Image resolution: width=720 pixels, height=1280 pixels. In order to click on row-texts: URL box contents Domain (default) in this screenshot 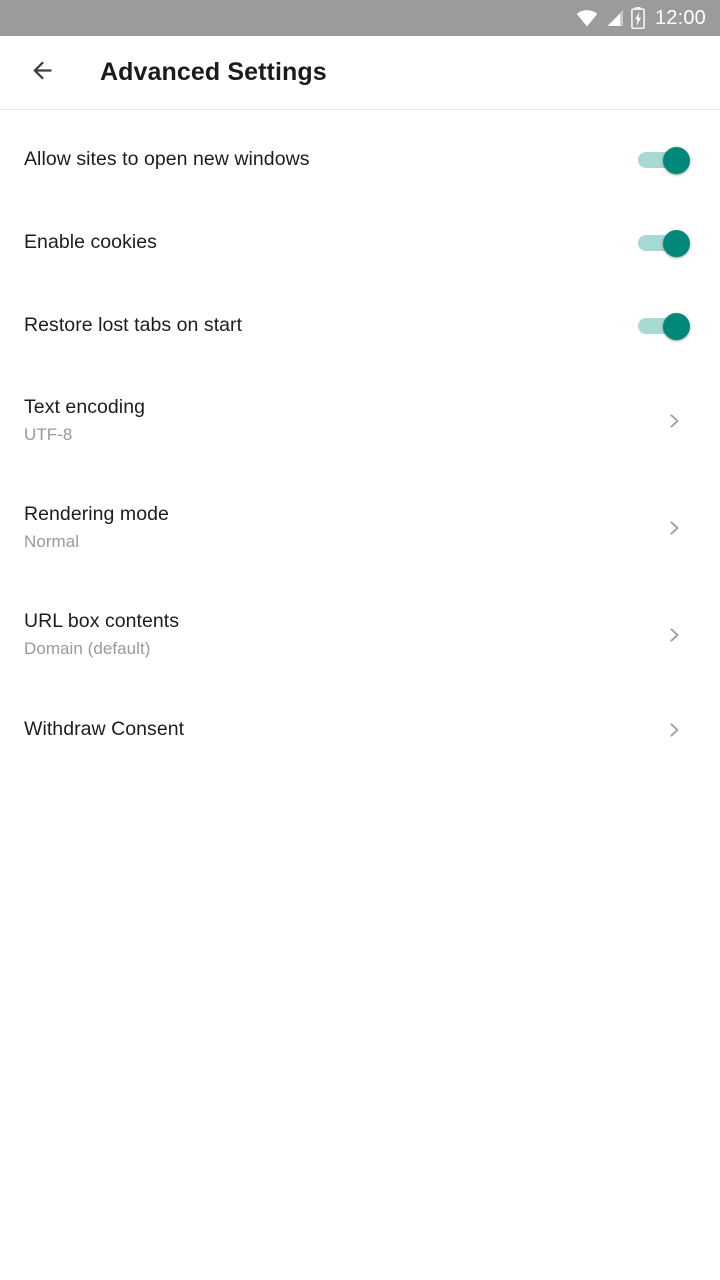, I will do `click(342, 634)`.